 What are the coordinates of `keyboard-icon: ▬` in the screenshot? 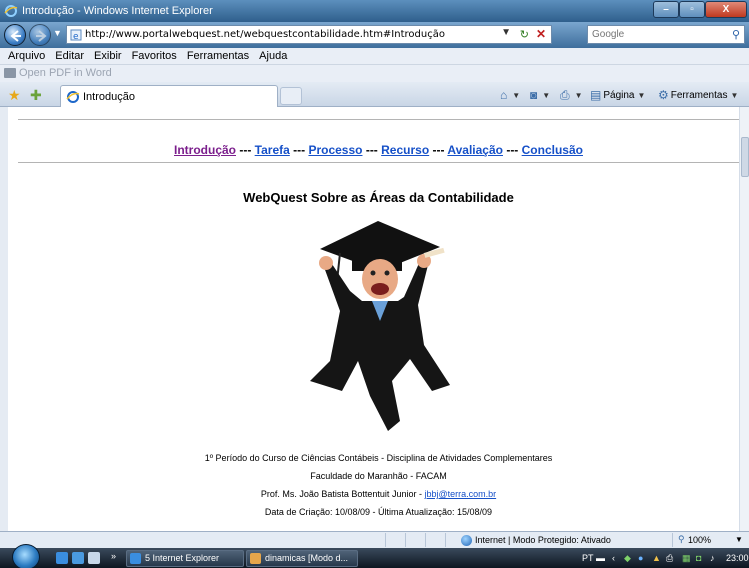 It's located at (600, 558).